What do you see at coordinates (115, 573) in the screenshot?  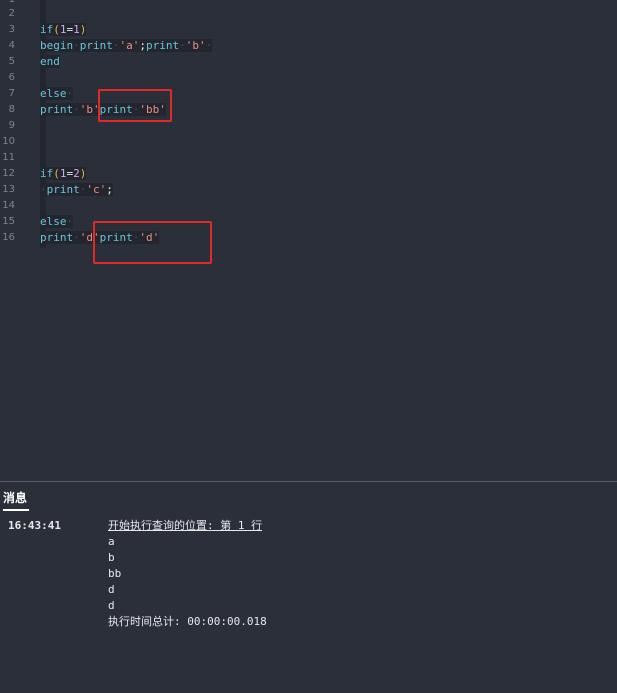 I see `message-output: bb` at bounding box center [115, 573].